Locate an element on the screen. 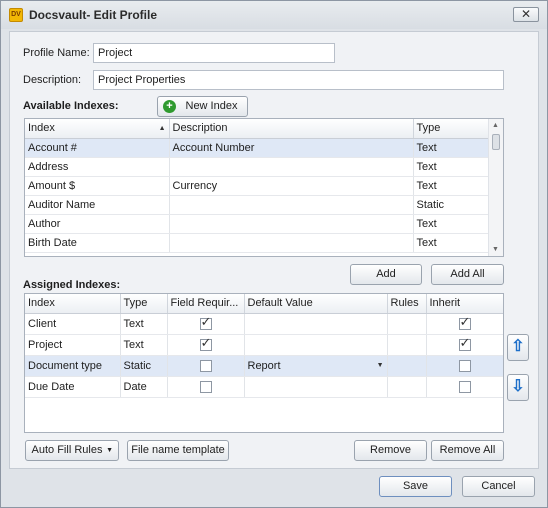 The image size is (548, 508). add-button: Add is located at coordinates (386, 274).